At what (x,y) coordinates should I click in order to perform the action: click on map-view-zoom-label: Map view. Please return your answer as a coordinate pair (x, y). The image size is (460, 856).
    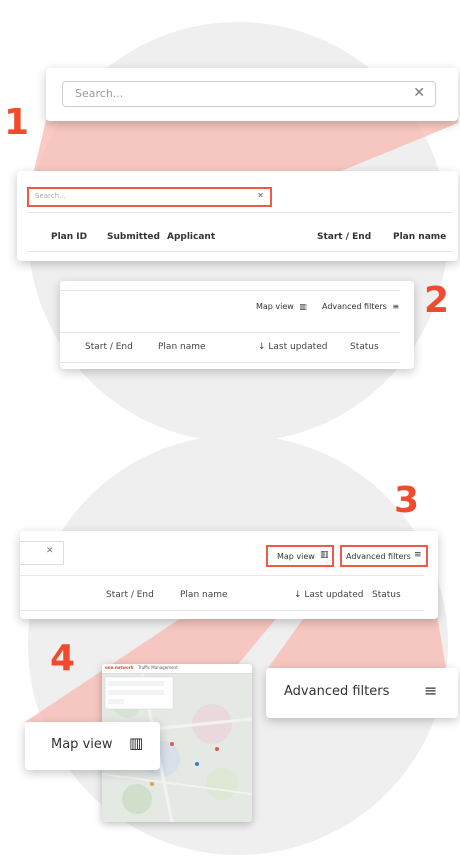
    Looking at the image, I should click on (82, 744).